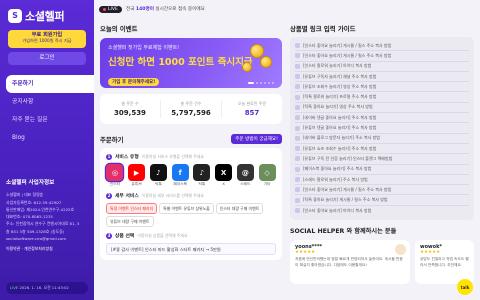  What do you see at coordinates (382, 128) in the screenshot?
I see `guide-row: [유튜브 댓글 좋아요 늘리기] 주소 복사 방법` at bounding box center [382, 128].